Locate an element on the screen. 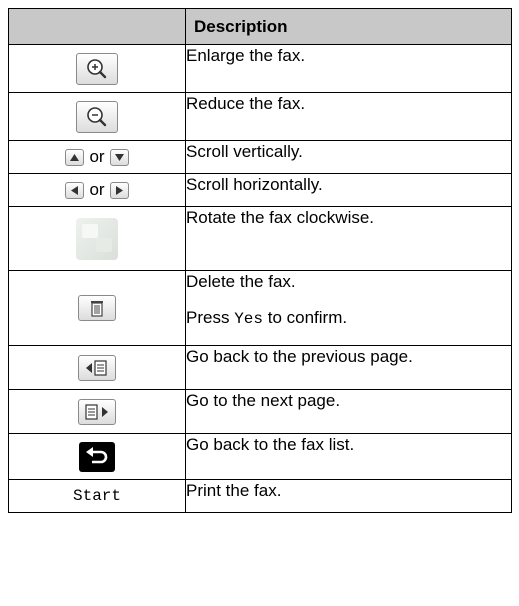 The width and height of the screenshot is (519, 606). table-row: Enlarge the fax. is located at coordinates (260, 68).